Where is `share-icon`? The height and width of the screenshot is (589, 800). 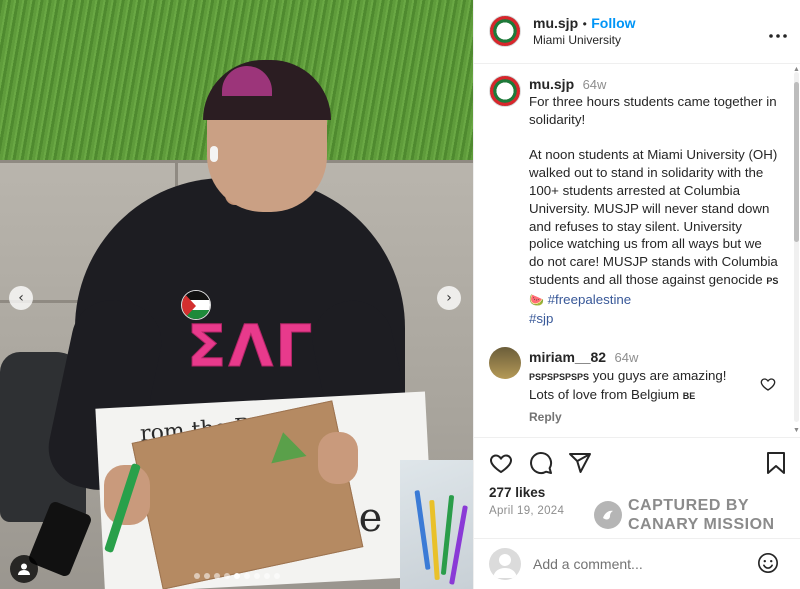
share-icon is located at coordinates (580, 463).